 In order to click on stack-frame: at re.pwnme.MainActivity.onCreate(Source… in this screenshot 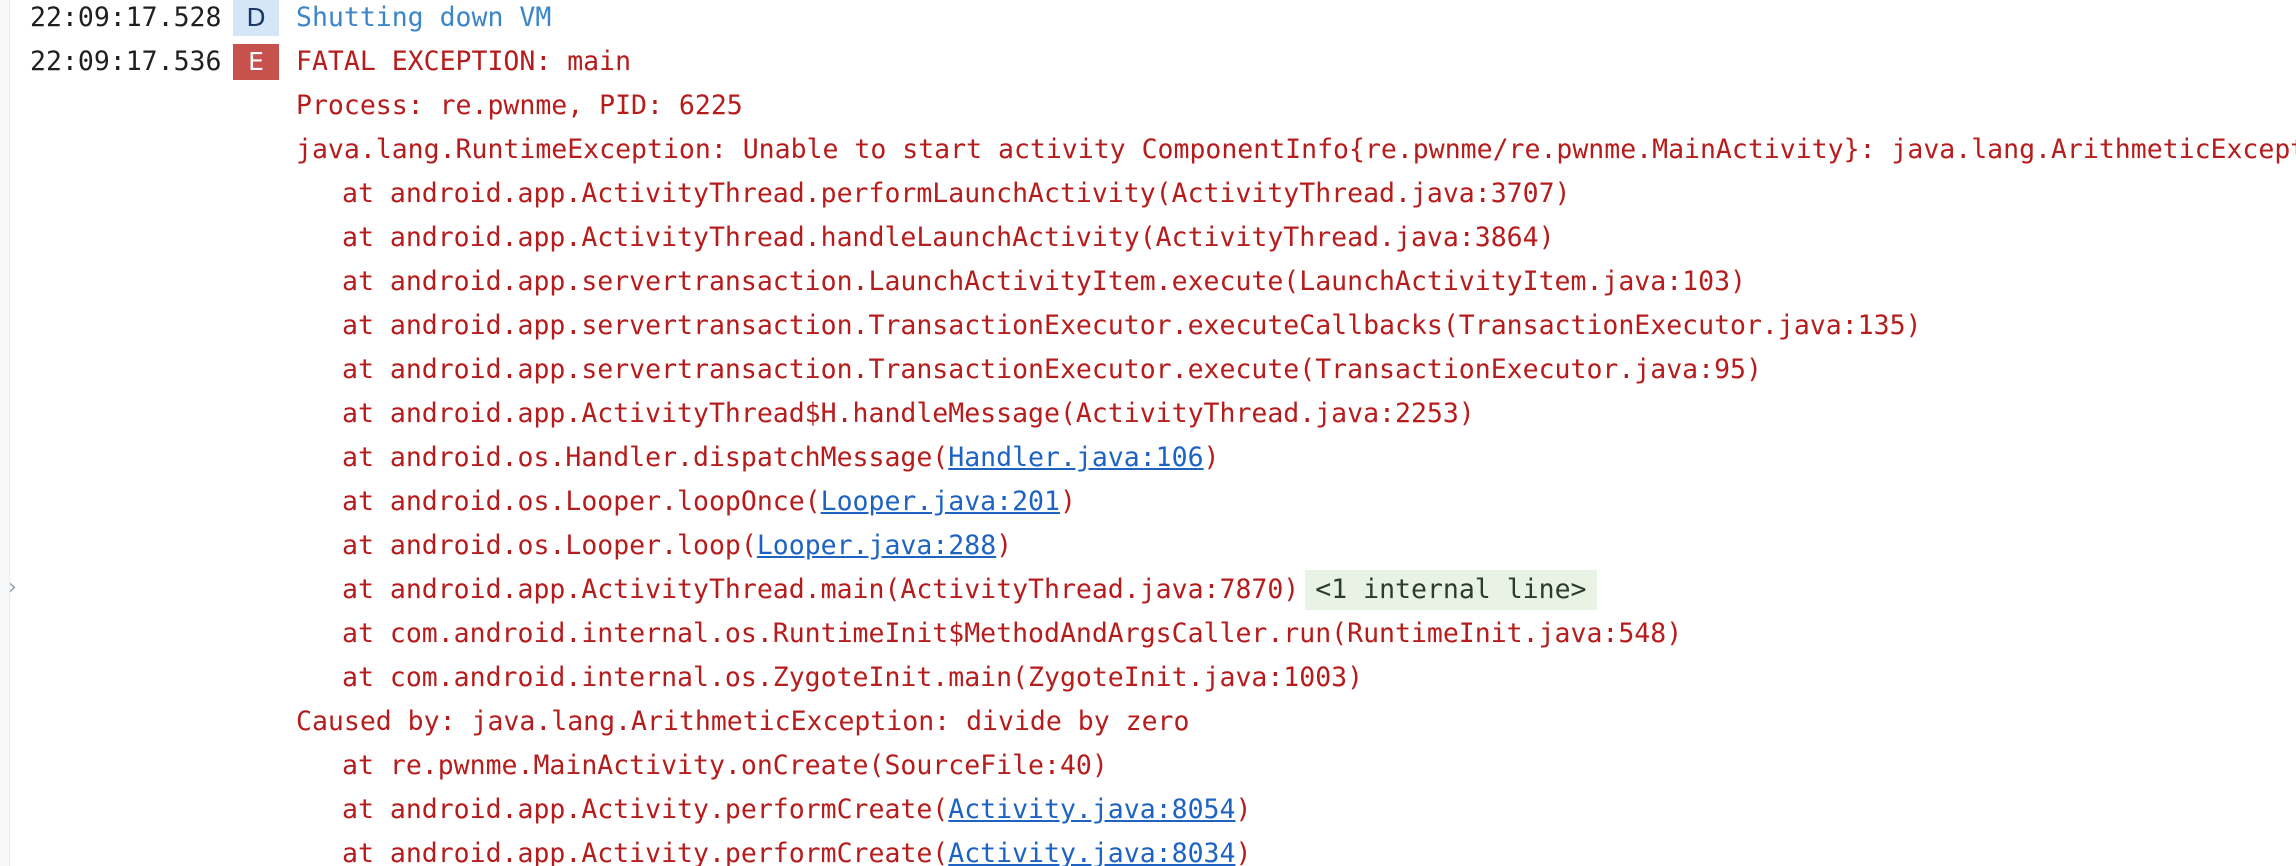, I will do `click(725, 765)`.